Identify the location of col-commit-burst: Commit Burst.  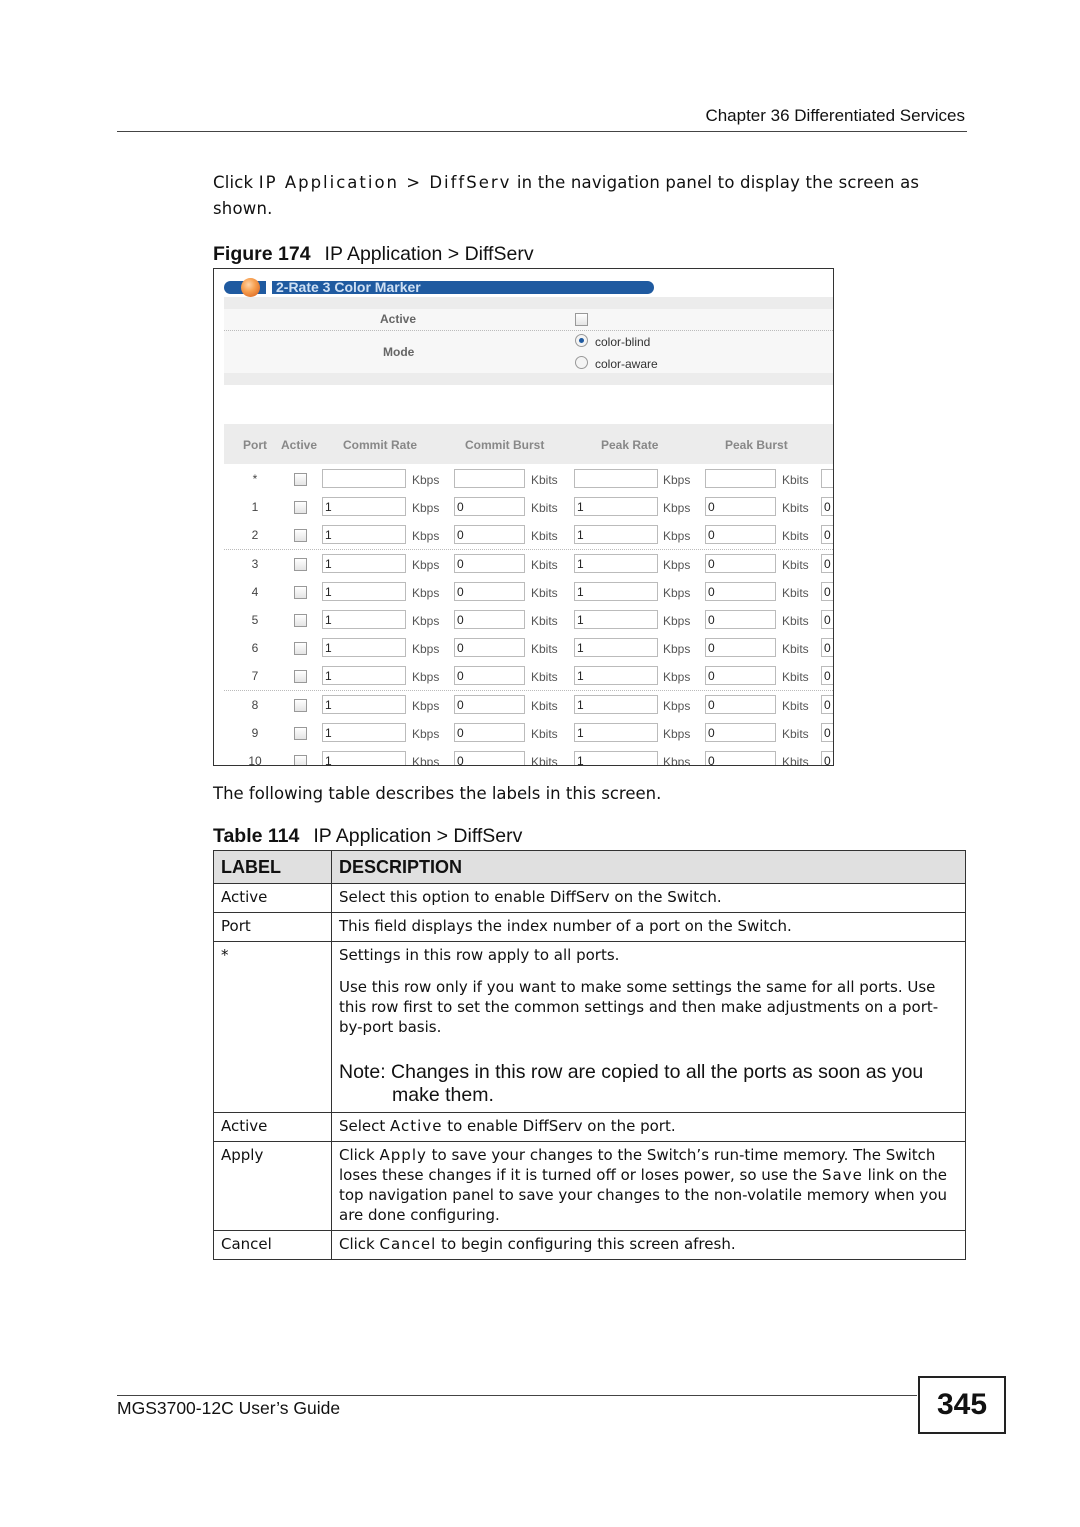
(505, 445).